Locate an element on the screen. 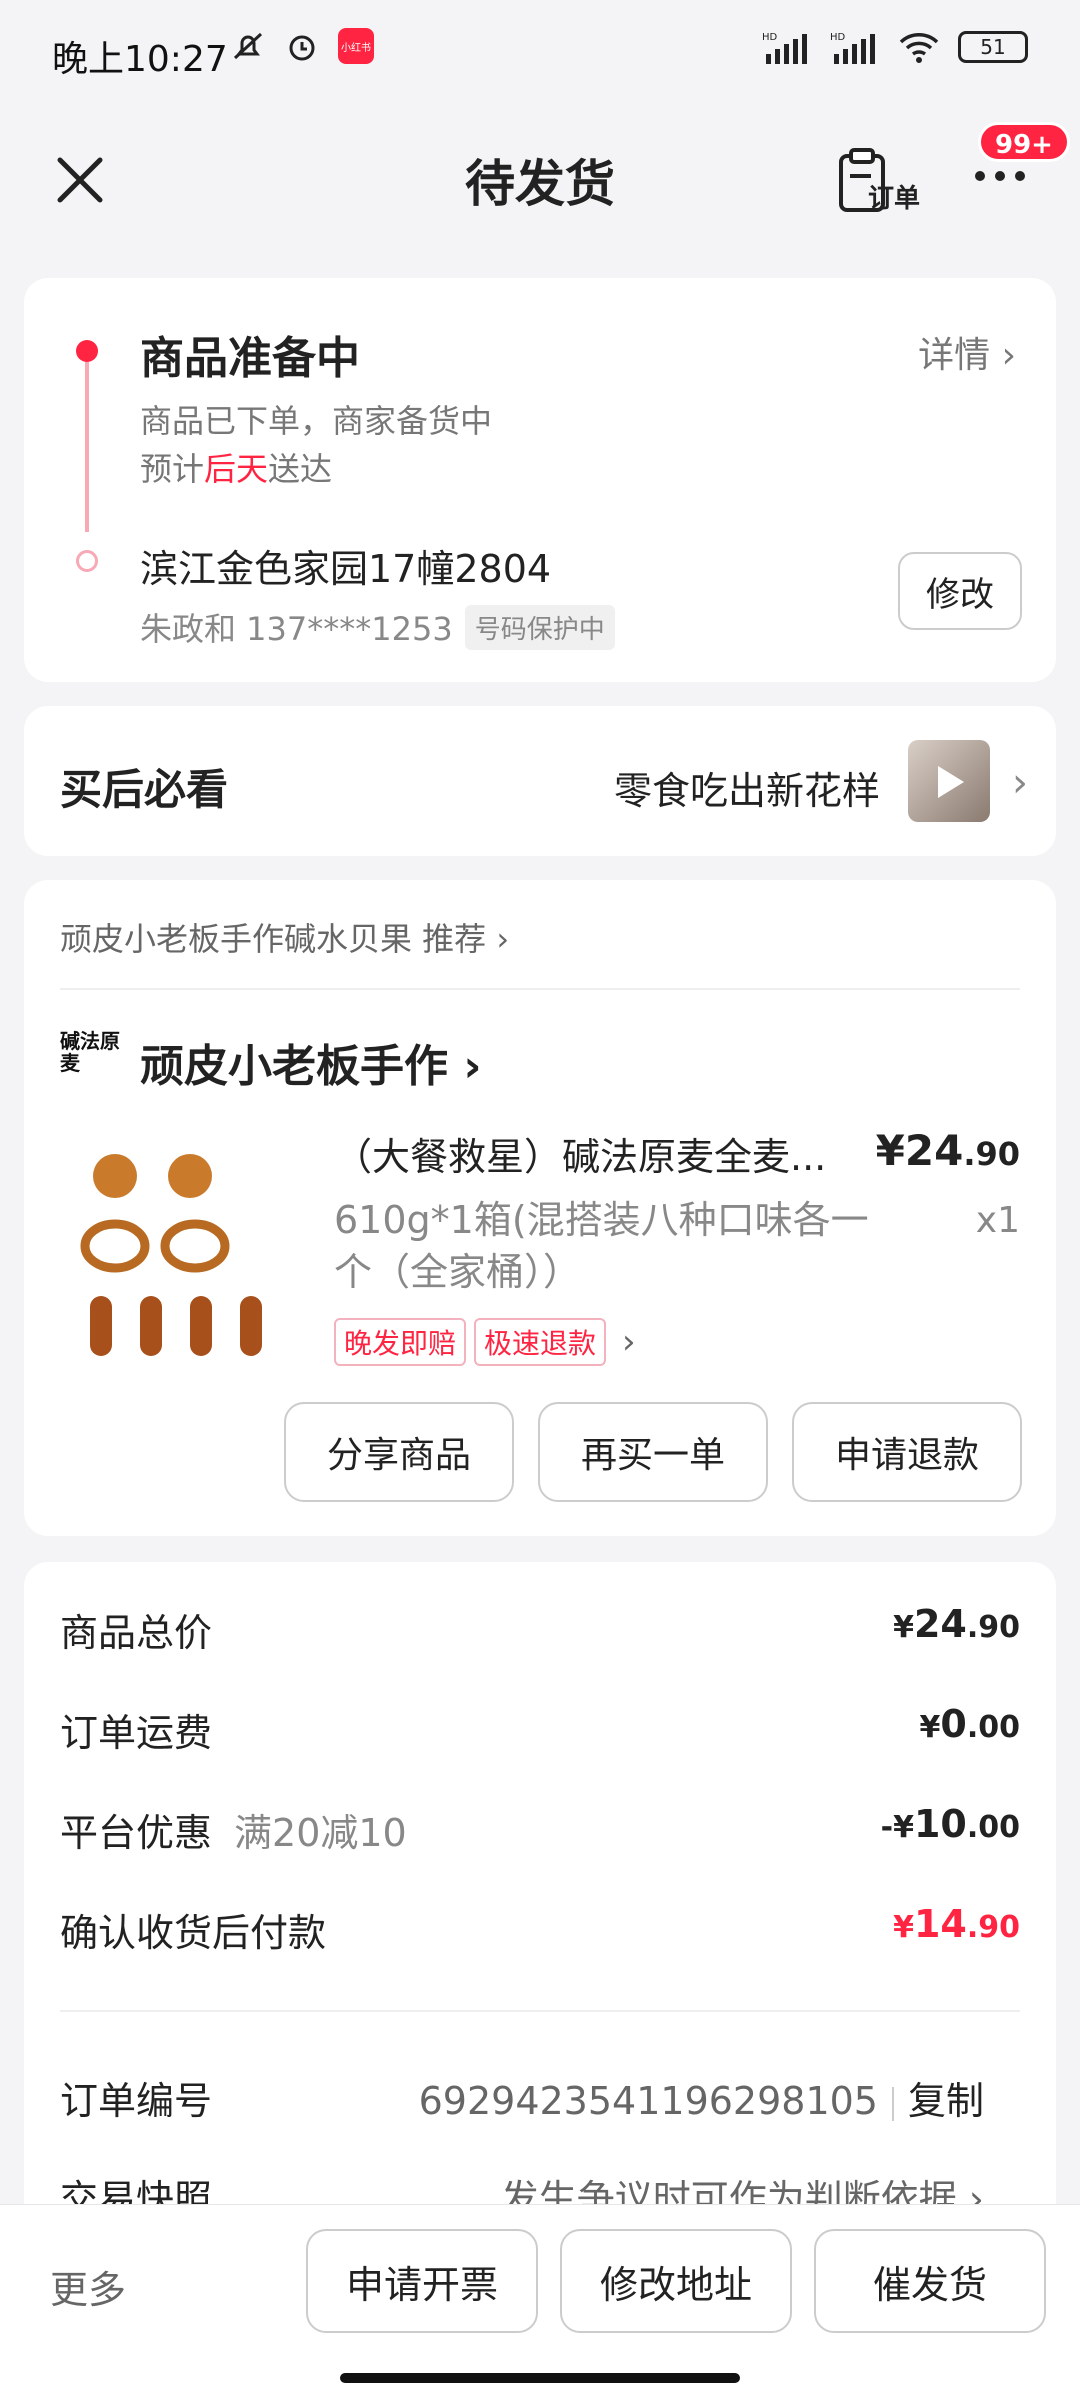 The image size is (1080, 2400). summary-value: ¥14.90 is located at coordinates (956, 1924).